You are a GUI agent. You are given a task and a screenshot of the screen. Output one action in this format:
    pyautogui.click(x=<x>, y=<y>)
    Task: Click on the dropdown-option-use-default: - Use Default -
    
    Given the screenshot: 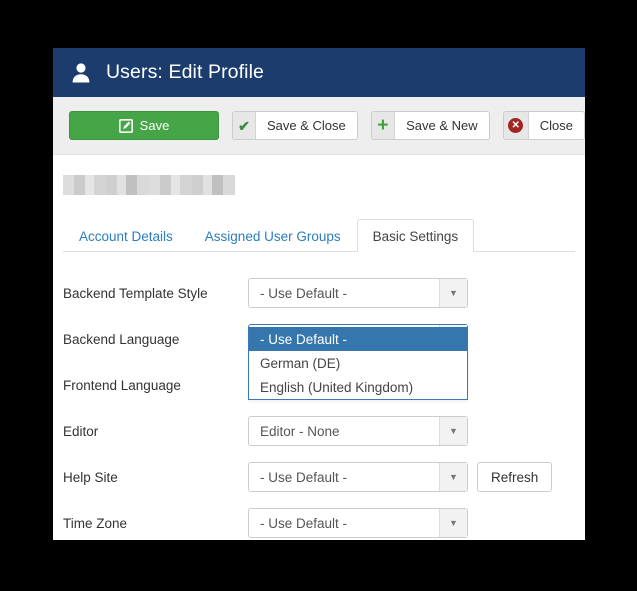 What is the action you would take?
    pyautogui.click(x=358, y=339)
    